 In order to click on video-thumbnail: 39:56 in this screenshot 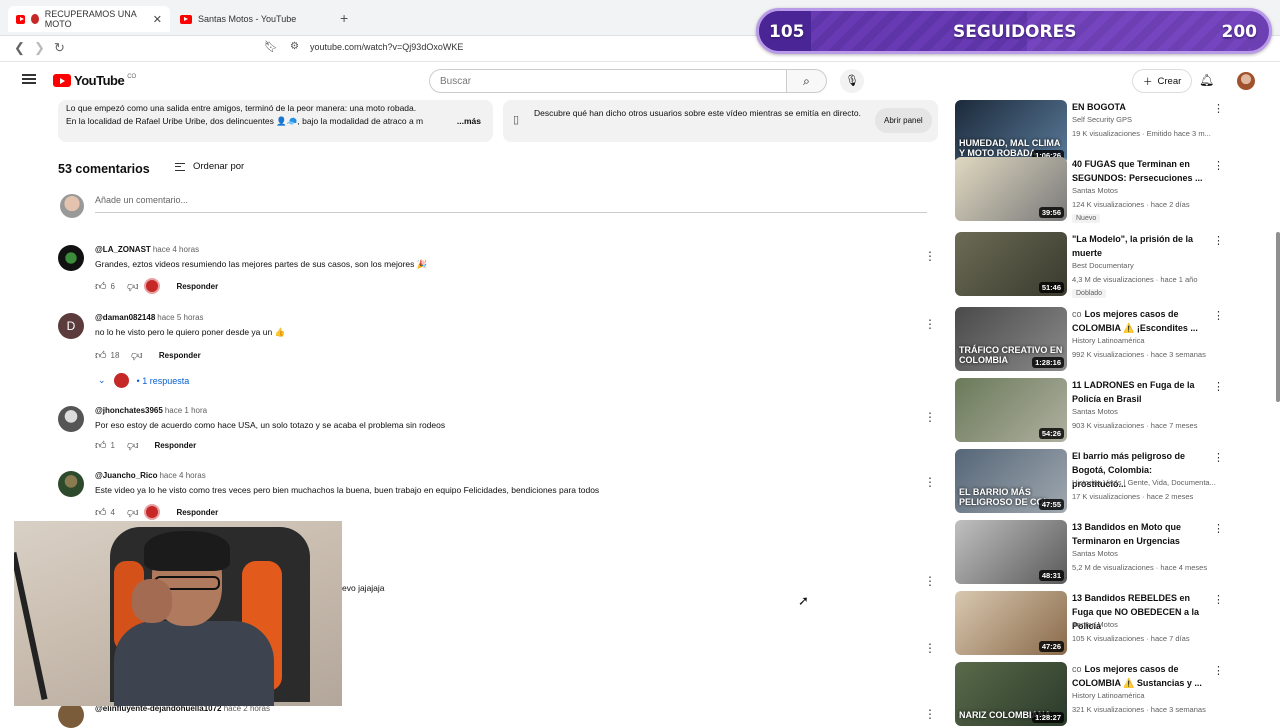, I will do `click(1011, 189)`.